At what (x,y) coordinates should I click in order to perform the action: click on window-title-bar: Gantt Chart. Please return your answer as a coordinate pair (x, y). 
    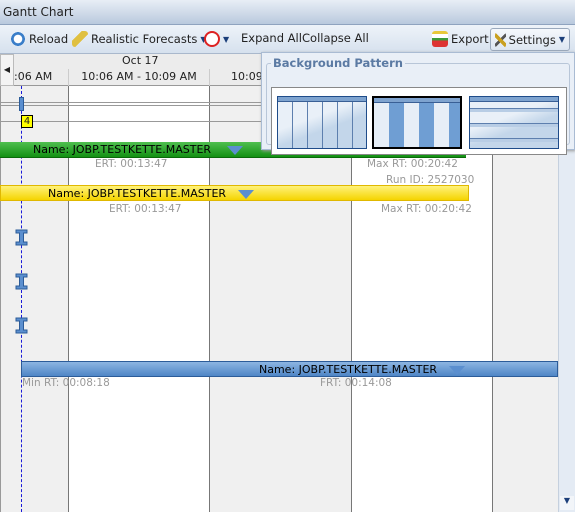
    Looking at the image, I should click on (287, 12).